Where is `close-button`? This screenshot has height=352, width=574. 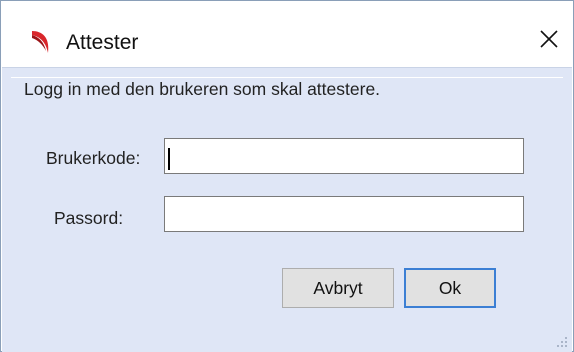
close-button is located at coordinates (549, 39).